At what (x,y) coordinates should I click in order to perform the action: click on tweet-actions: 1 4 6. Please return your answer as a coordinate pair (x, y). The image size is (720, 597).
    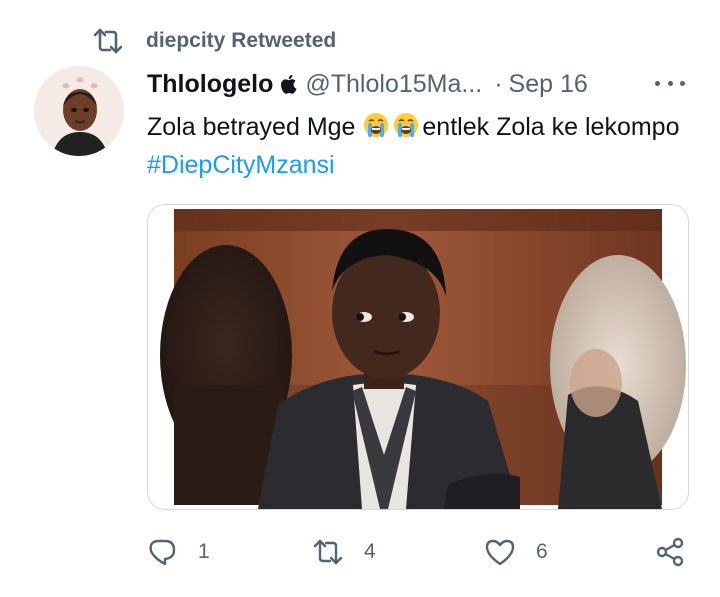
    Looking at the image, I should click on (360, 553).